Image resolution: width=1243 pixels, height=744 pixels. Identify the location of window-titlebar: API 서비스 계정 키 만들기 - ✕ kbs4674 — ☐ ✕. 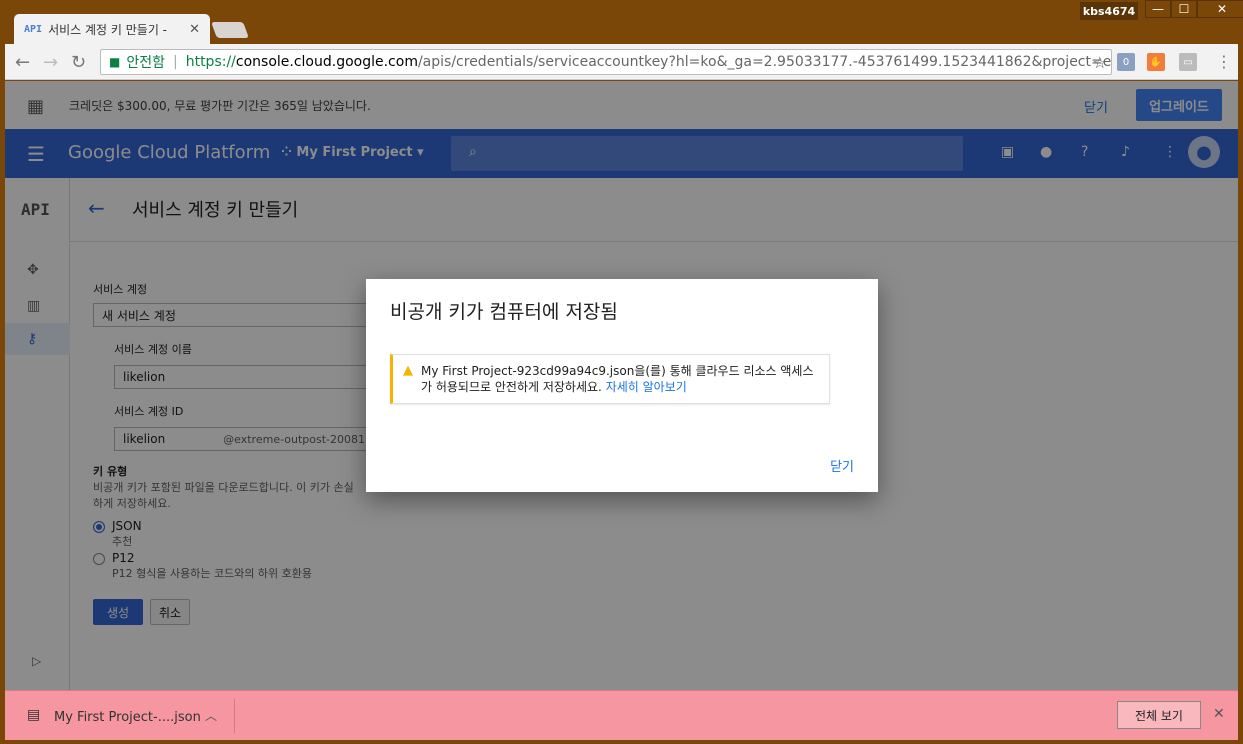
(621, 22).